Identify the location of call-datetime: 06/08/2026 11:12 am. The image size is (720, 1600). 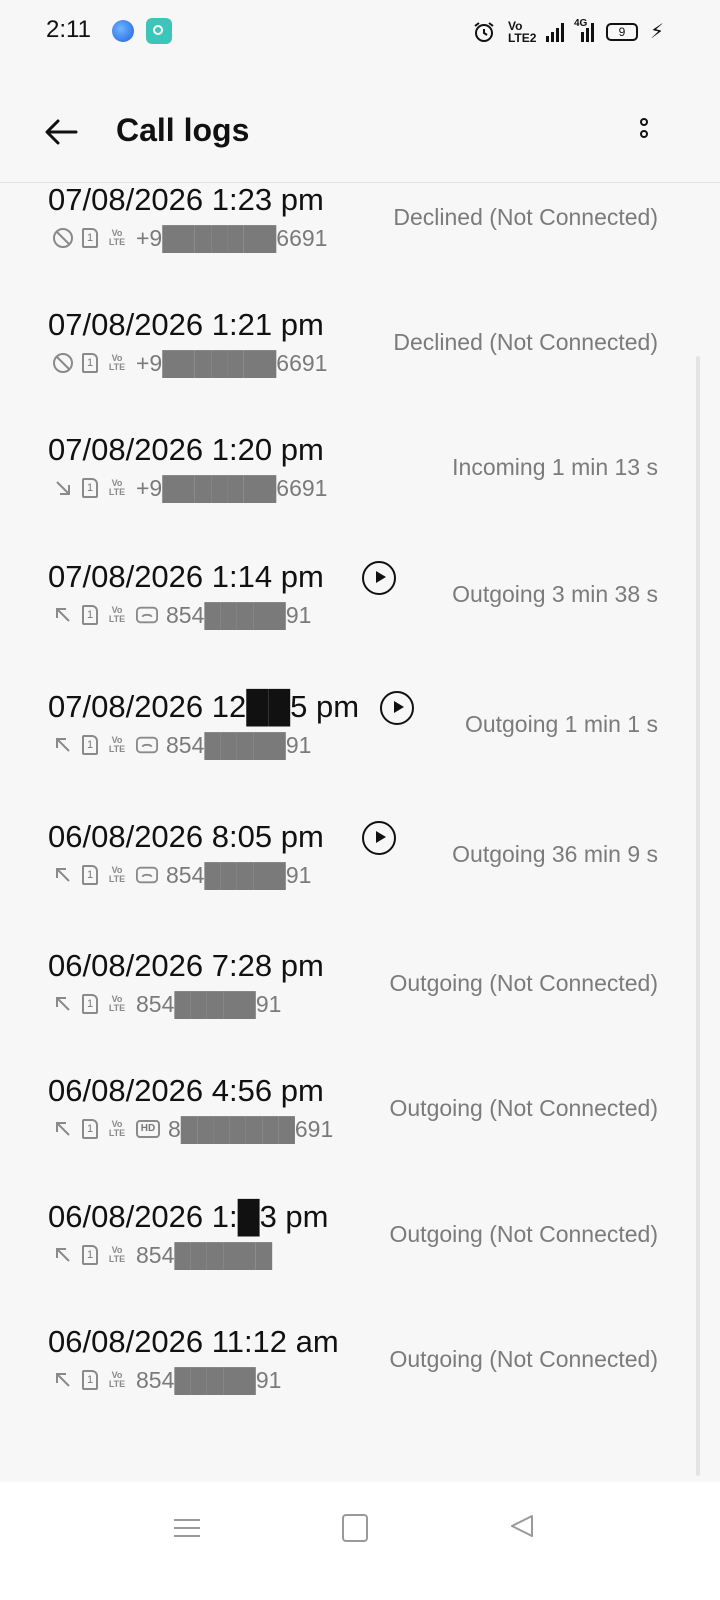
(193, 1341).